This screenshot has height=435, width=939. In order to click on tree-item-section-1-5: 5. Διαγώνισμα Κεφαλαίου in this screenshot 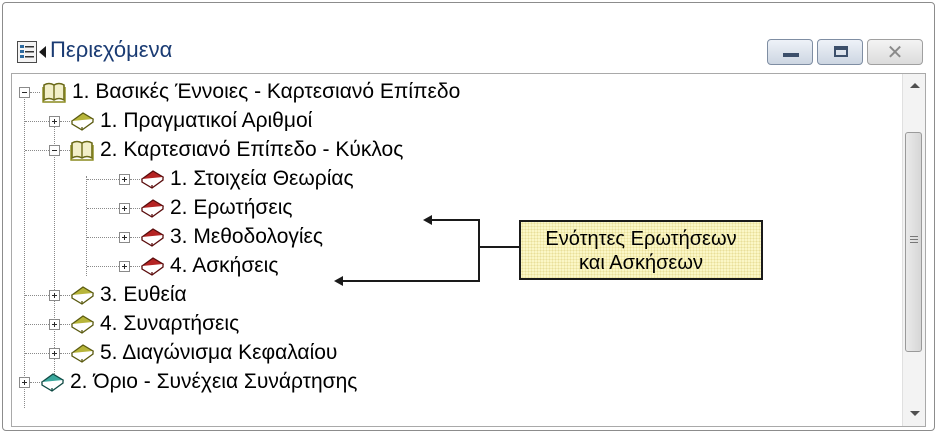, I will do `click(452, 353)`.